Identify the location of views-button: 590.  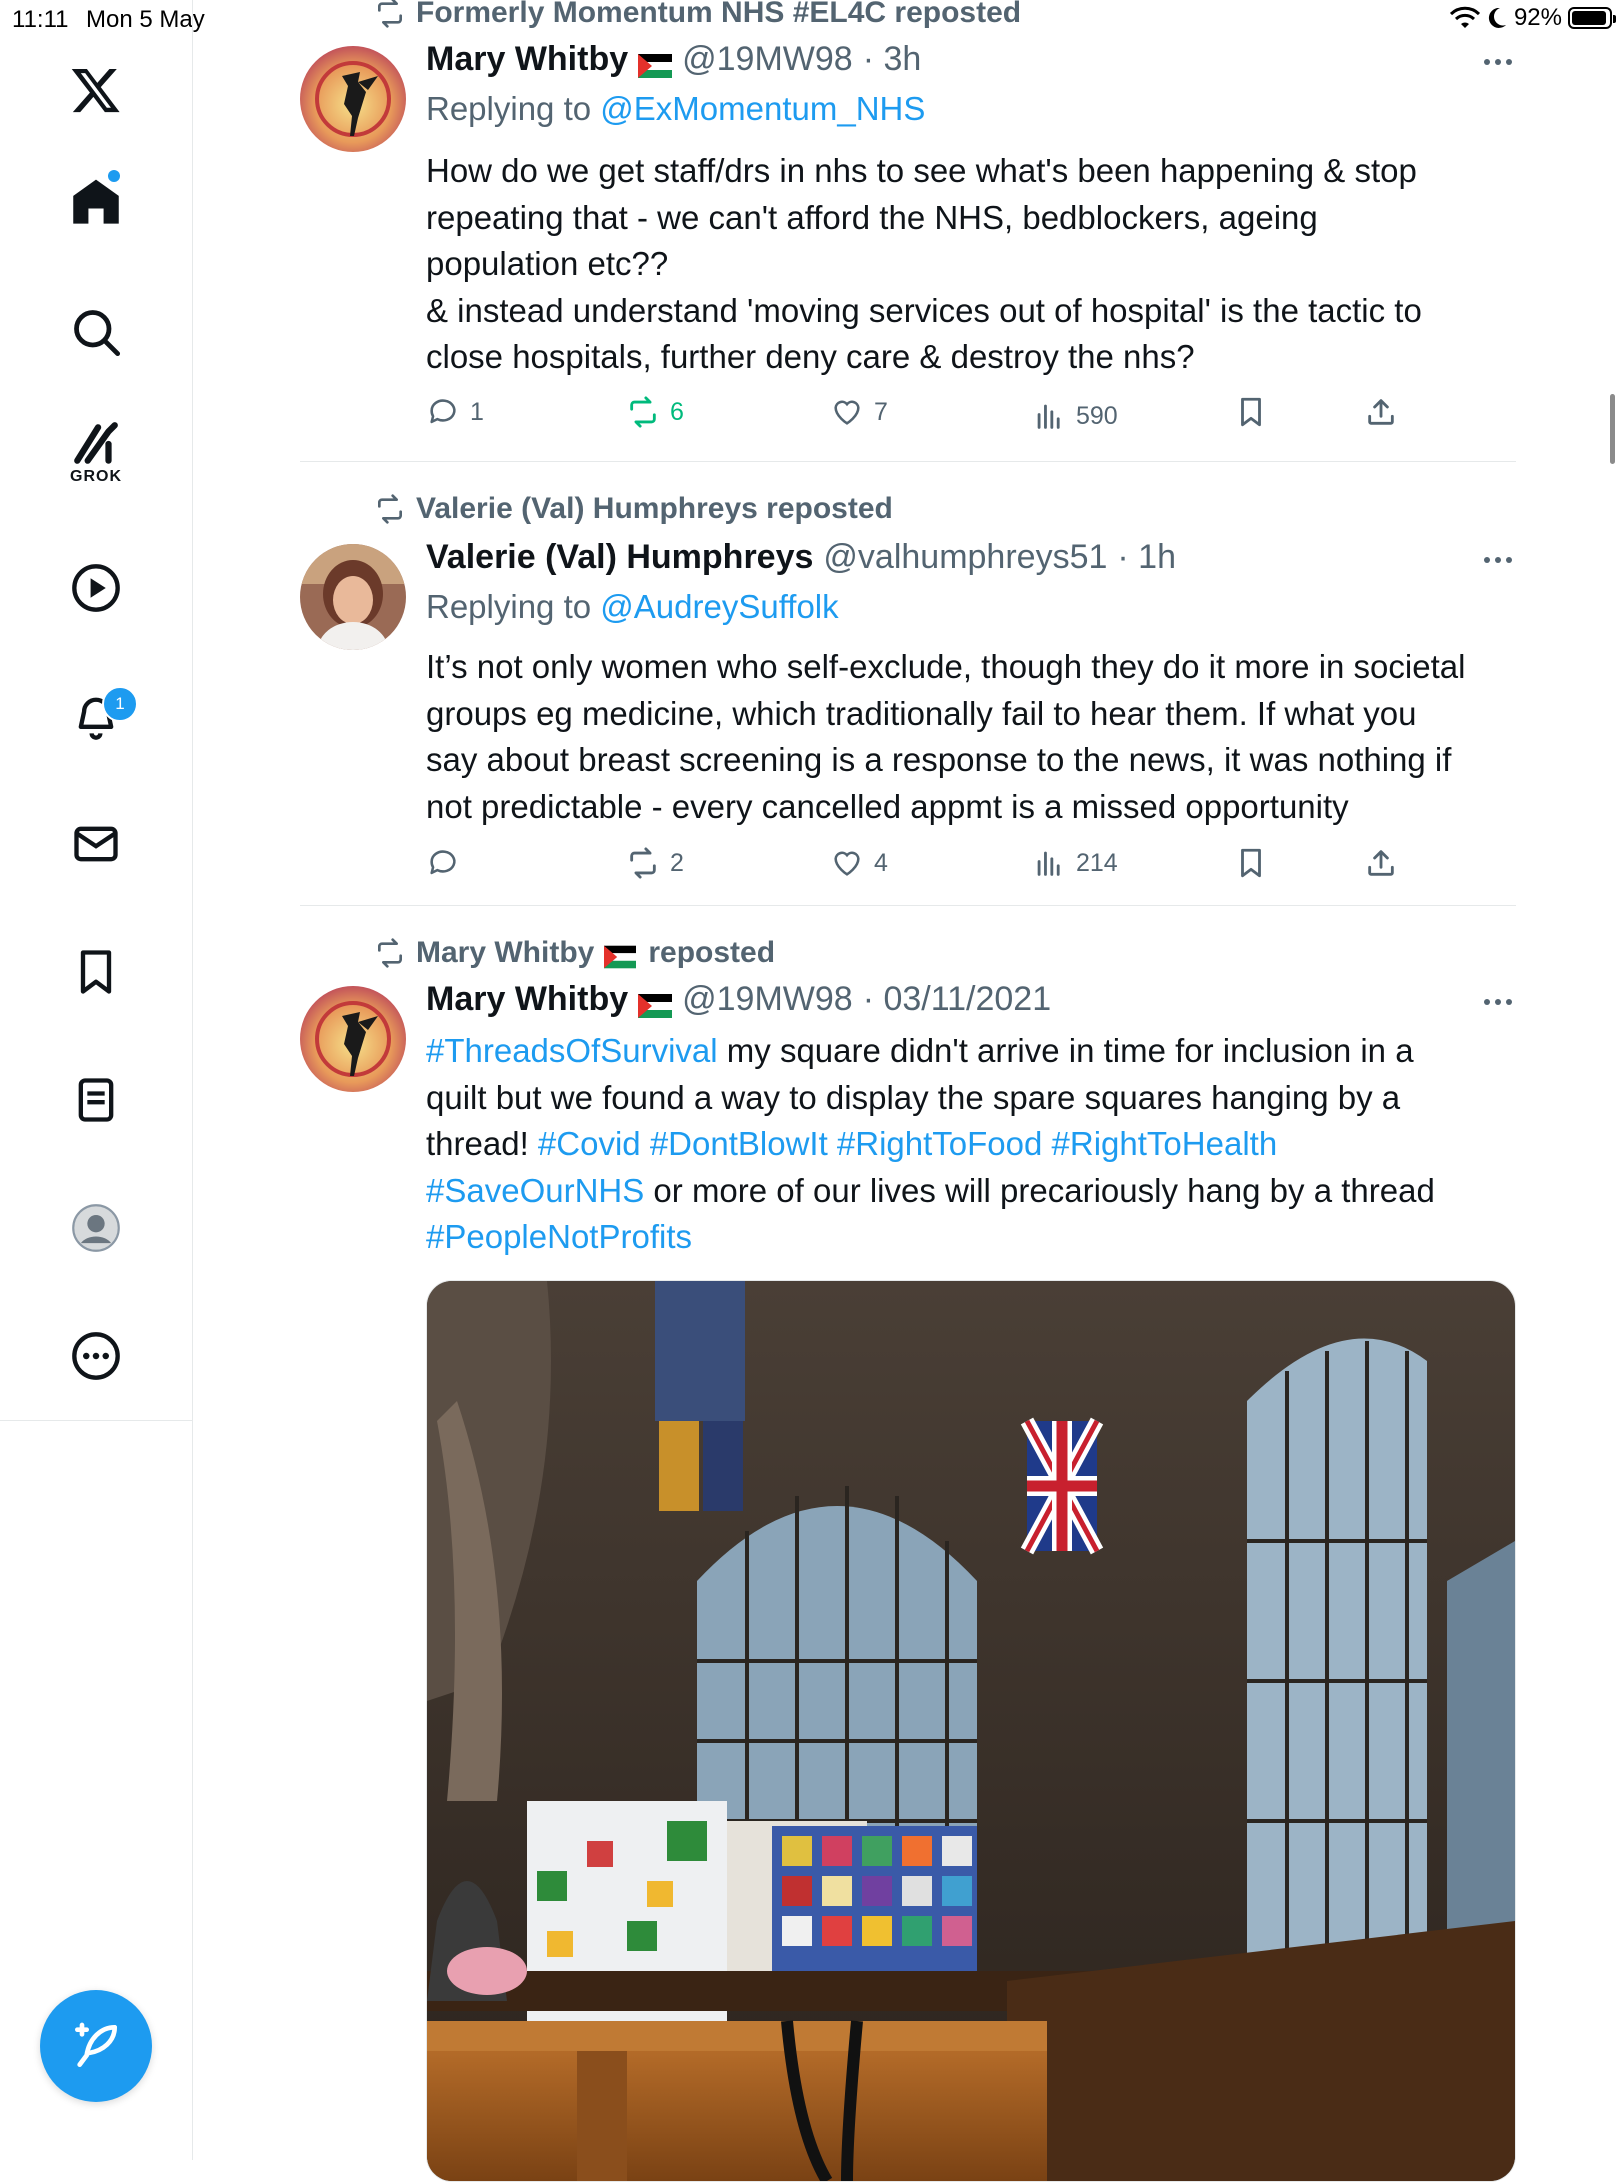
(1075, 416).